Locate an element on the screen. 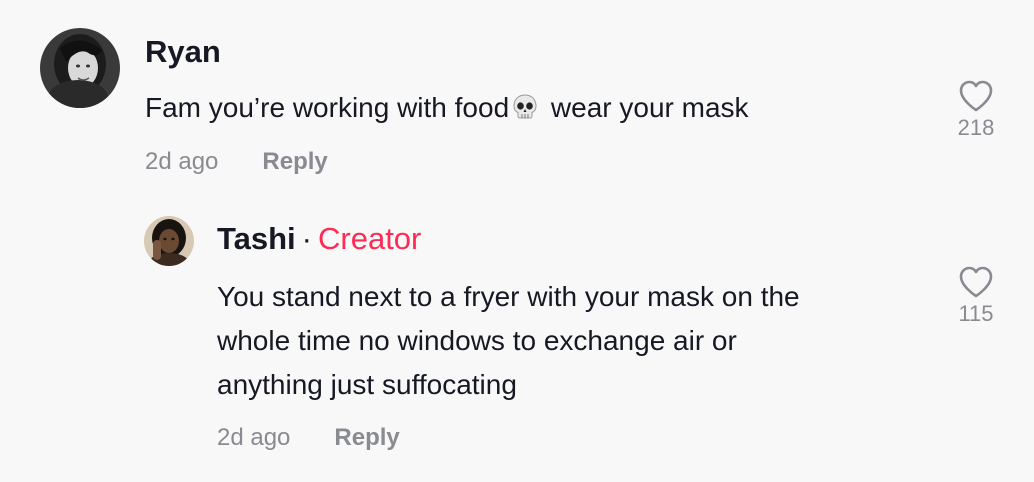 The height and width of the screenshot is (482, 1034). reply-username-row: Tashi · Creator is located at coordinates (319, 239).